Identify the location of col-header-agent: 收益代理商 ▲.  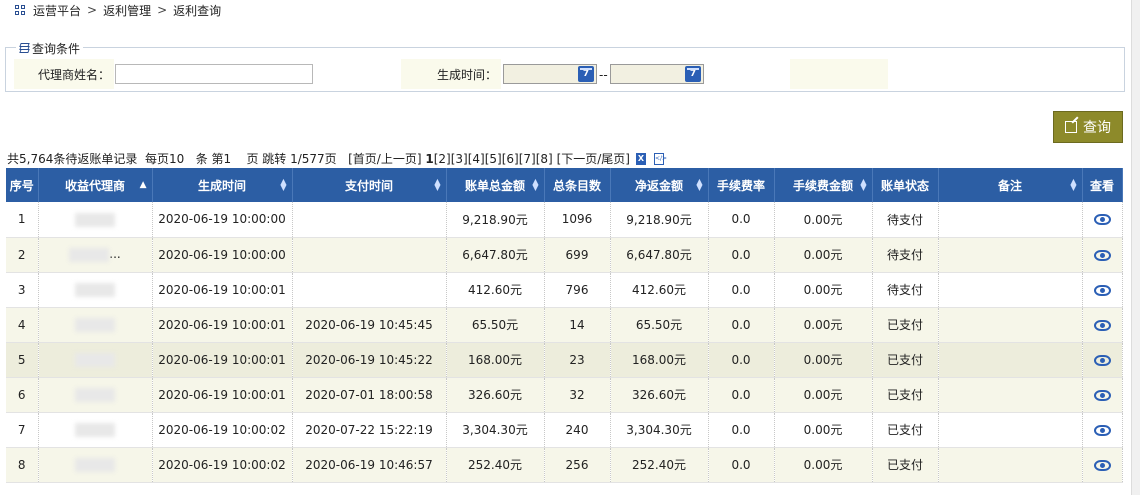
(95, 185).